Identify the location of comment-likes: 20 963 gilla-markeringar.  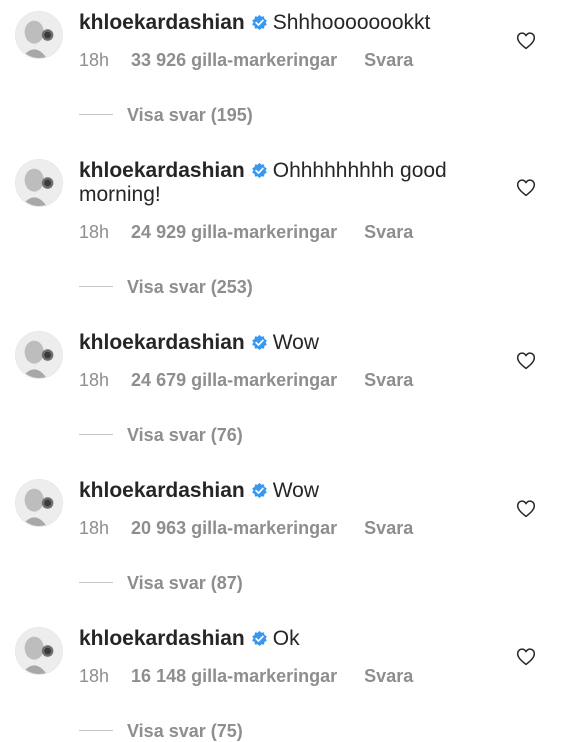
(234, 528).